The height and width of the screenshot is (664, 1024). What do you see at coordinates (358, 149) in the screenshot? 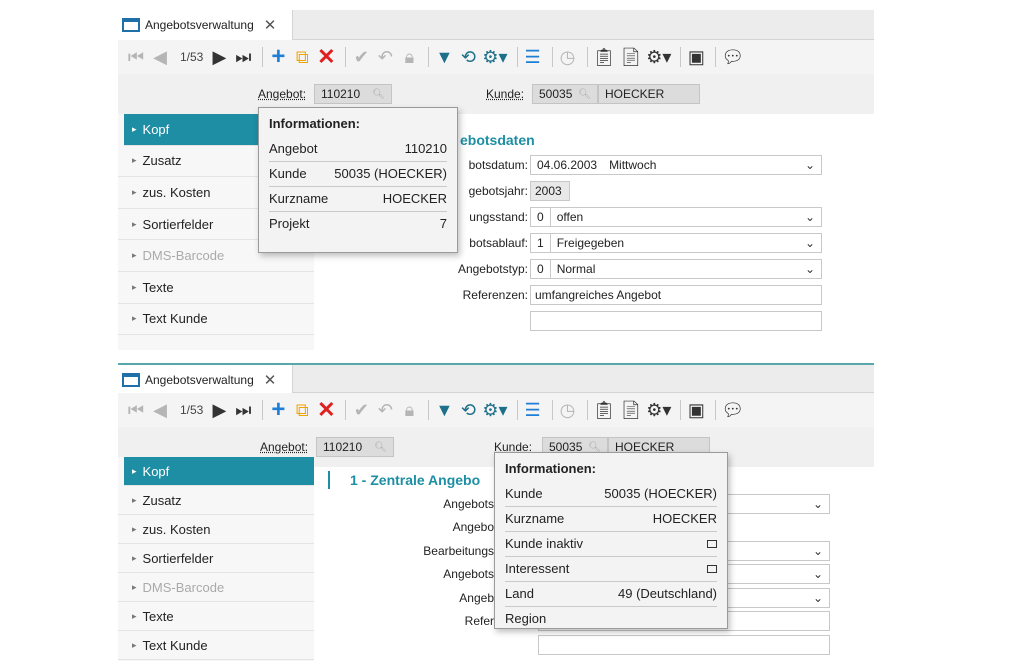
I see `popup-row-angebot: Angebot 110210` at bounding box center [358, 149].